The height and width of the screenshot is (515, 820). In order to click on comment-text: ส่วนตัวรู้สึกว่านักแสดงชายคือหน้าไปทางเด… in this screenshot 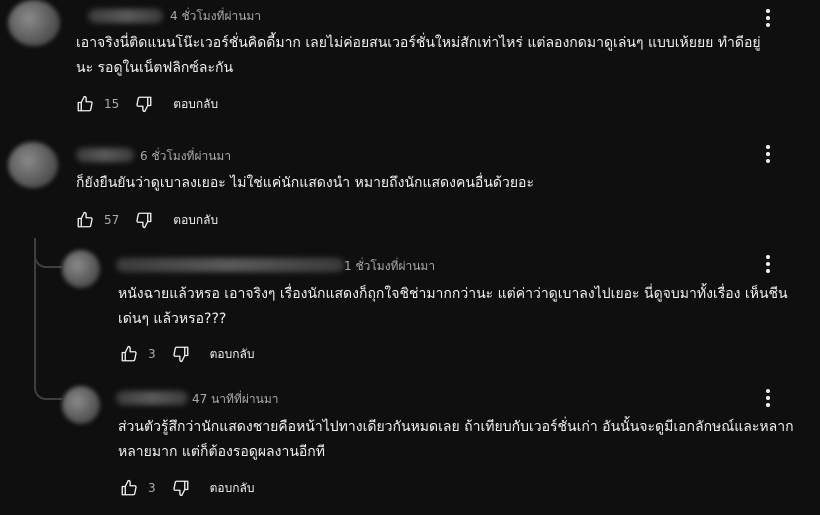, I will do `click(456, 439)`.